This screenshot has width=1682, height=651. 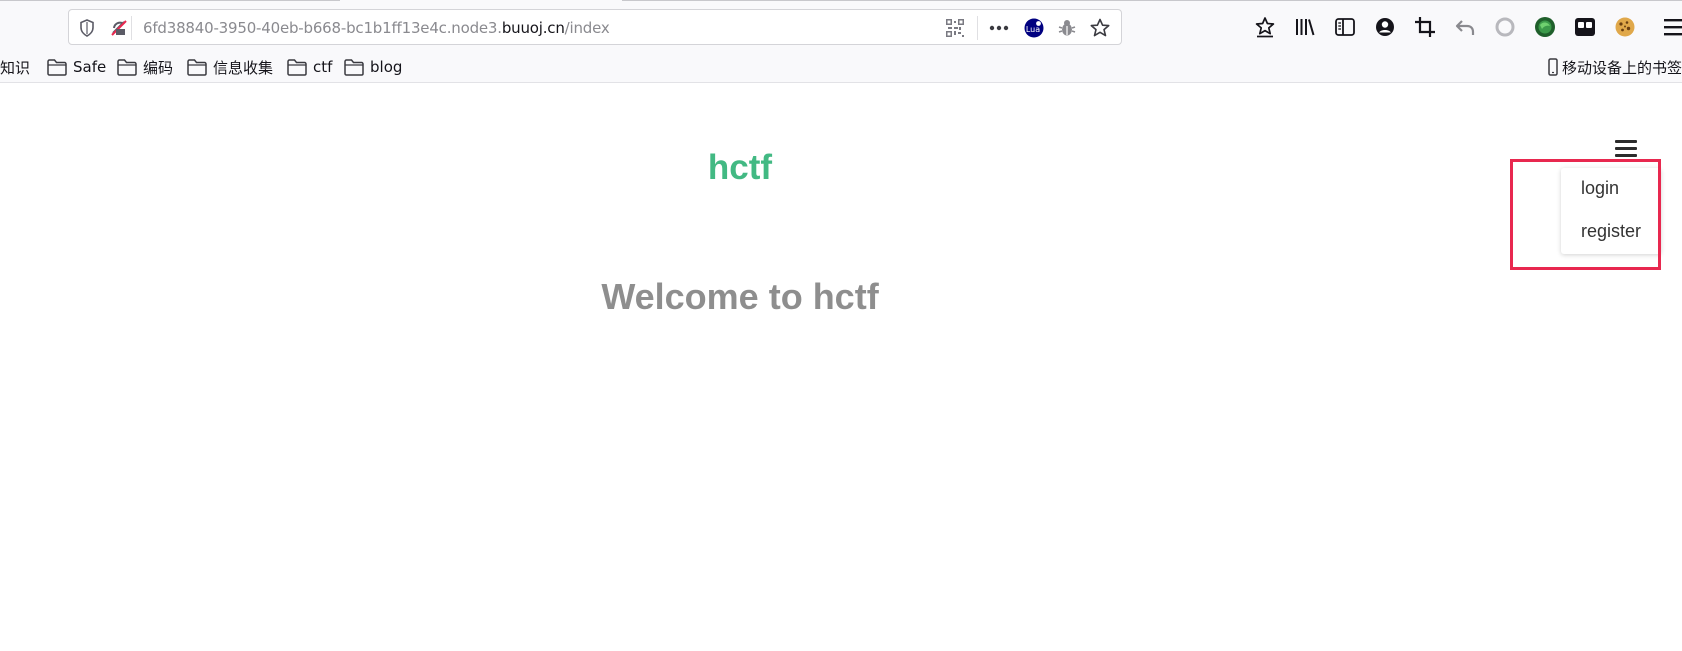 What do you see at coordinates (740, 296) in the screenshot?
I see `welcome-heading: Welcome to hctf` at bounding box center [740, 296].